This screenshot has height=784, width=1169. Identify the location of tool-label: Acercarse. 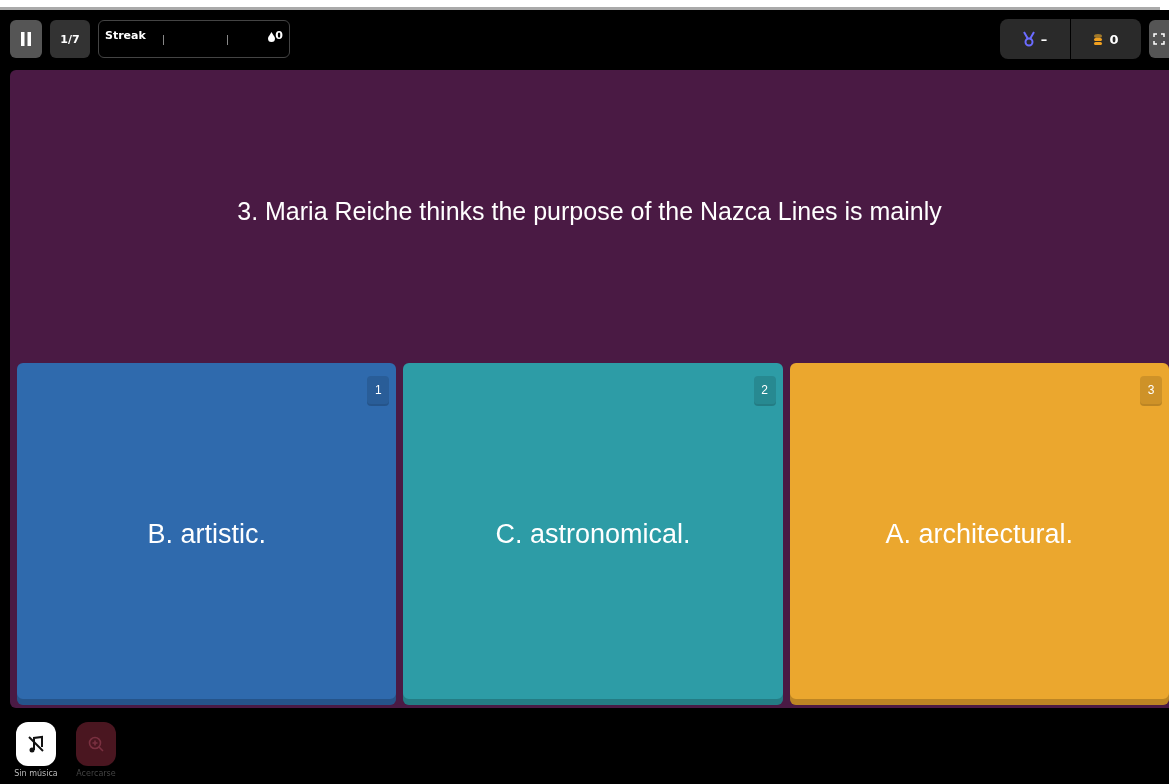
(96, 773).